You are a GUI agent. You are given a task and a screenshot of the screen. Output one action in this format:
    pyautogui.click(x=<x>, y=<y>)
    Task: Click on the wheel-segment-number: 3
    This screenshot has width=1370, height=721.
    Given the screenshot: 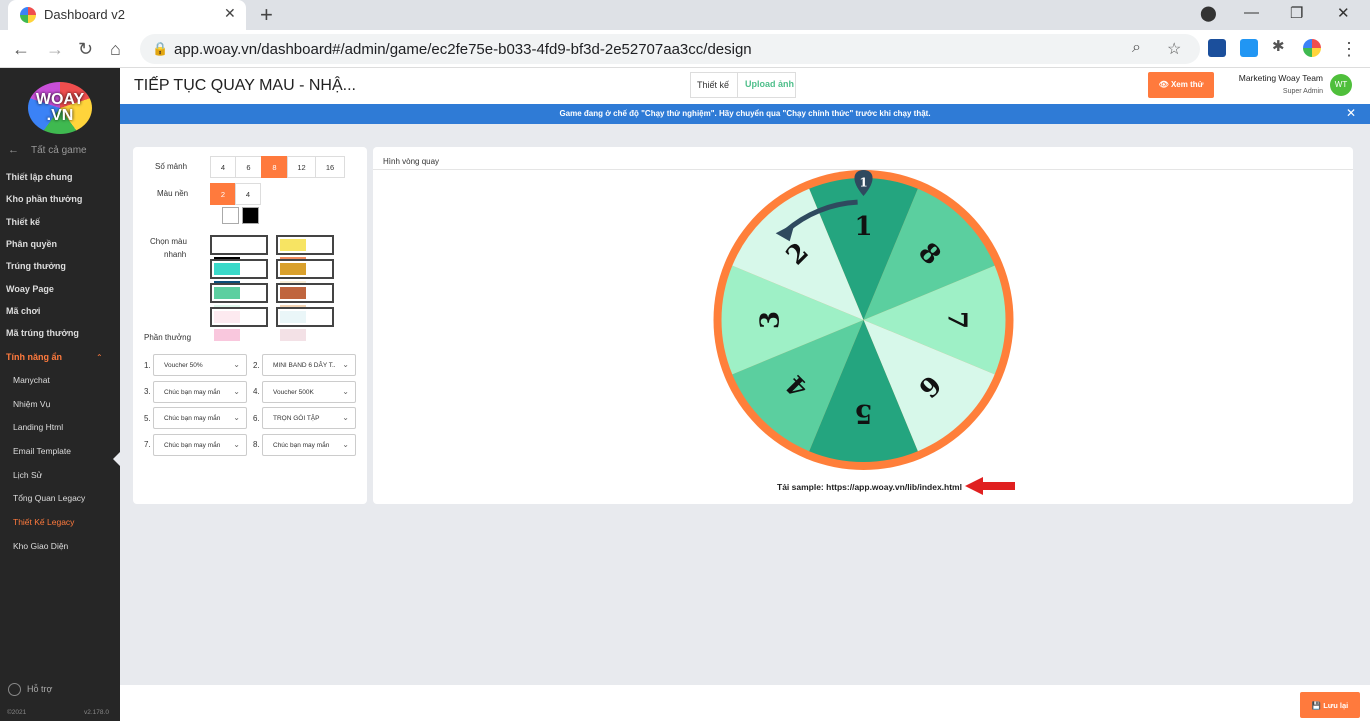 What is the action you would take?
    pyautogui.click(x=771, y=320)
    